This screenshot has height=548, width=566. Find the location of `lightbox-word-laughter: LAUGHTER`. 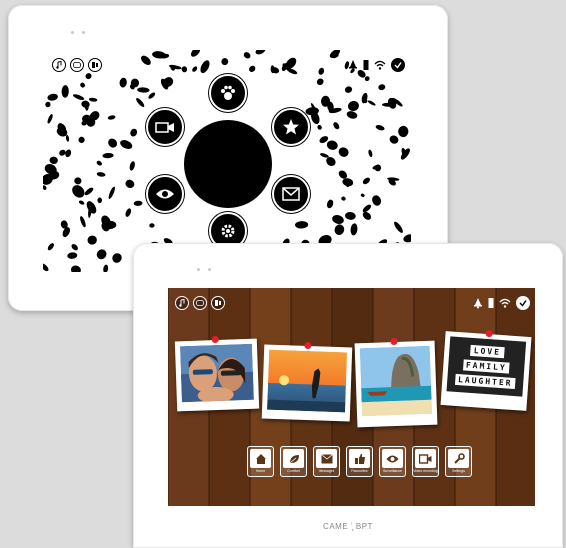

lightbox-word-laughter: LAUGHTER is located at coordinates (485, 381).